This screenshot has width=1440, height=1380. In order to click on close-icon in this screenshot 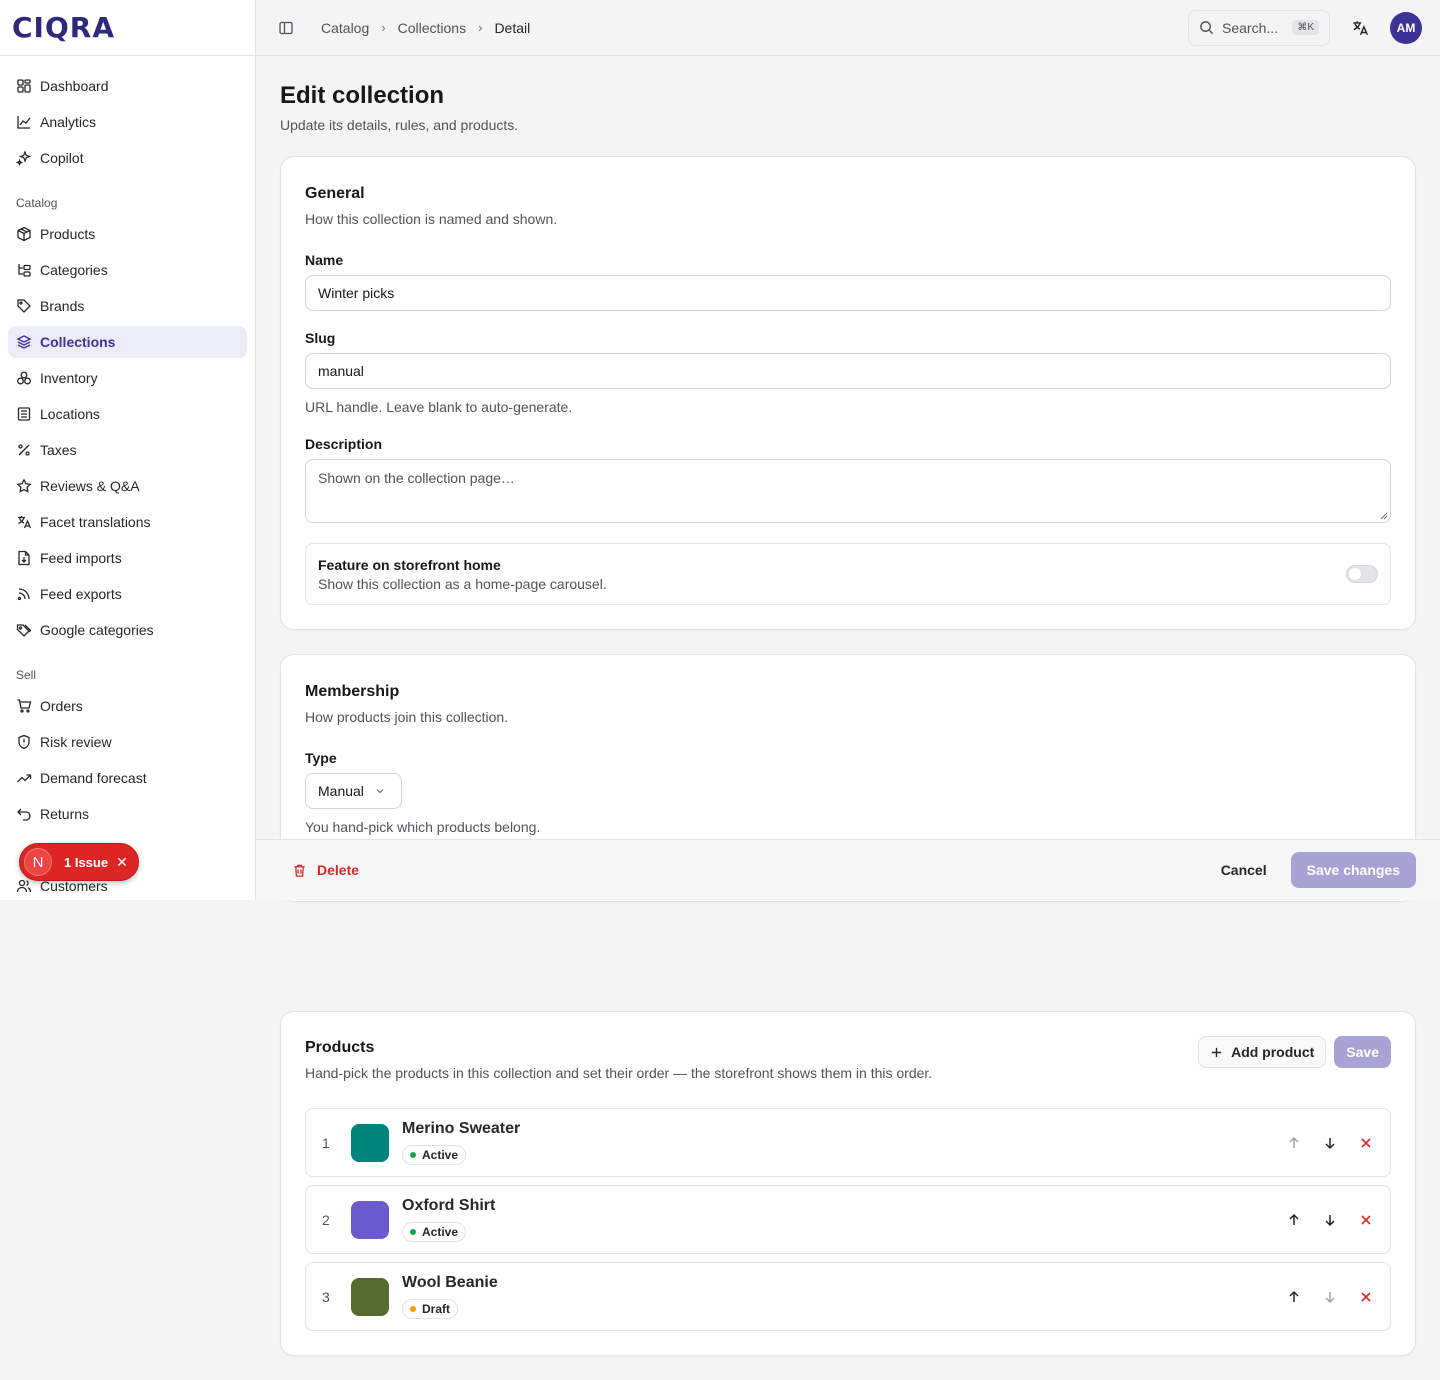, I will do `click(1366, 1296)`.